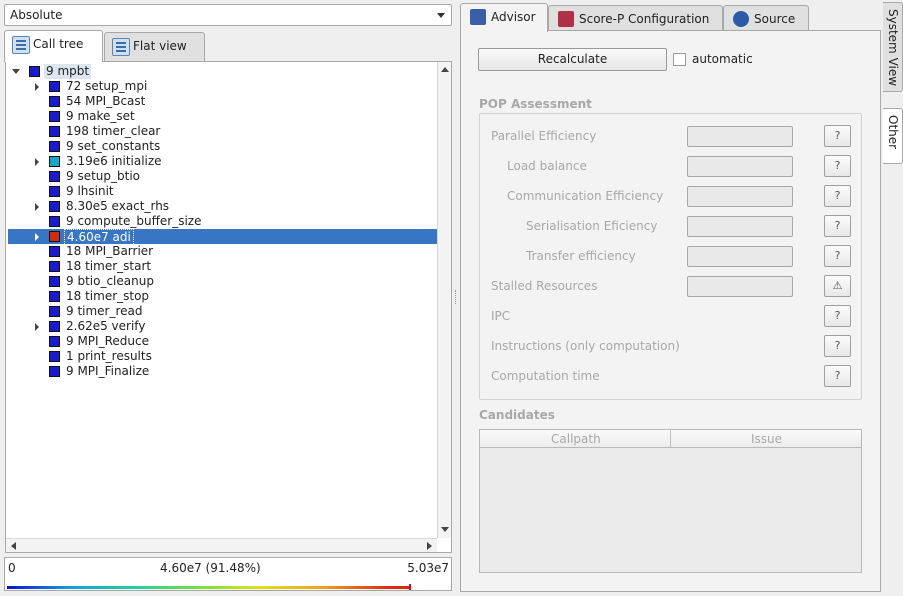  What do you see at coordinates (16, 71) in the screenshot?
I see `expand-arrow-open-icon` at bounding box center [16, 71].